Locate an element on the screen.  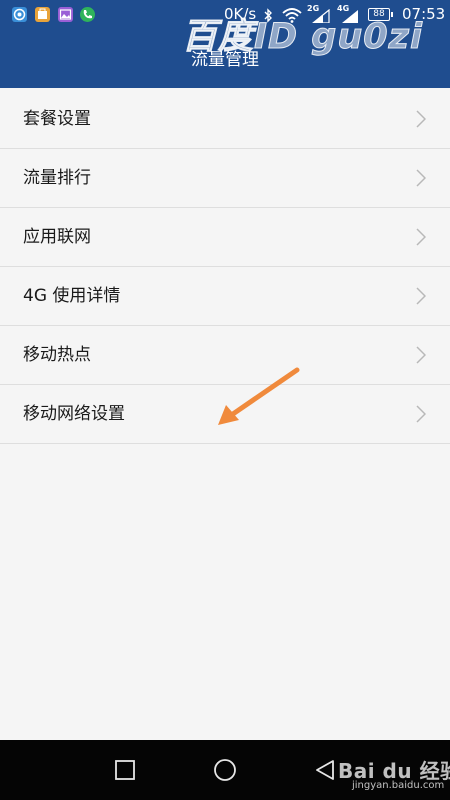
menu-item-label: 4G 使用详情 is located at coordinates (72, 296).